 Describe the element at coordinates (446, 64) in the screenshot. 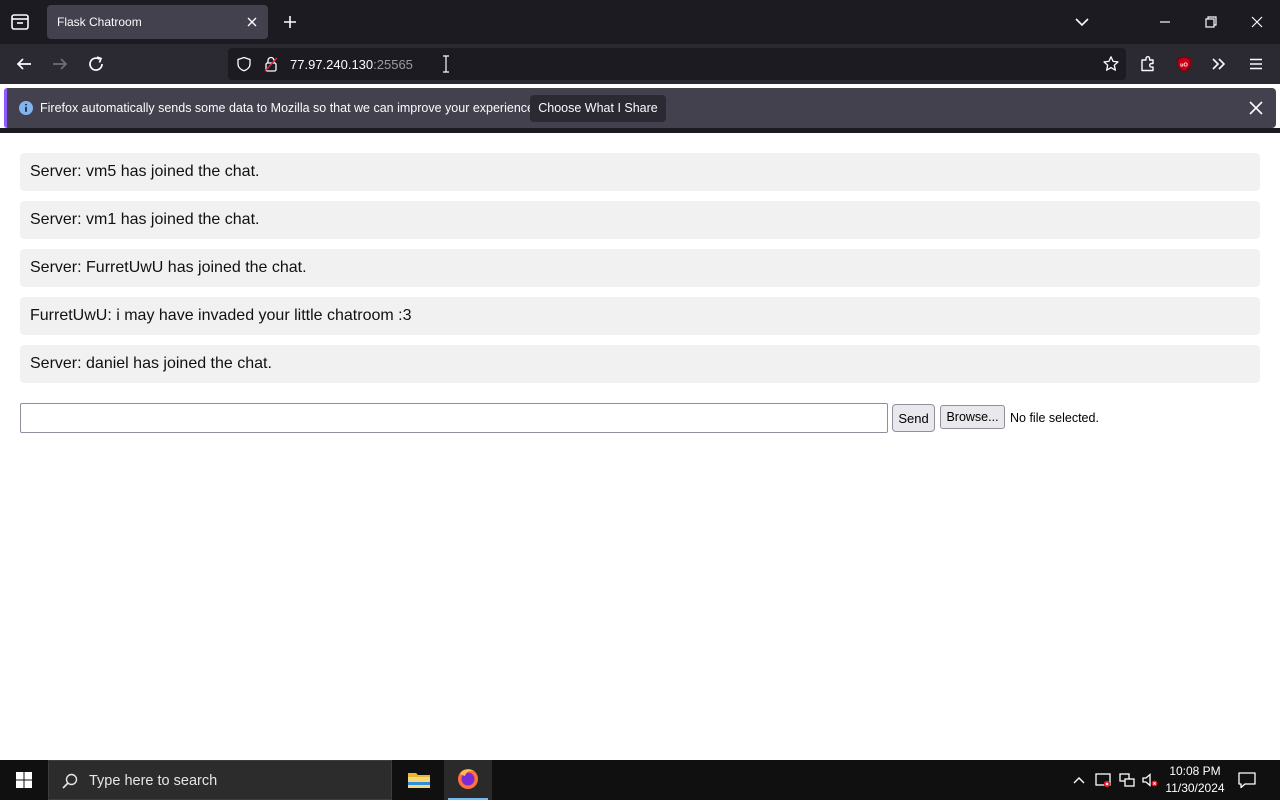

I see `text-cursor-icon` at that location.